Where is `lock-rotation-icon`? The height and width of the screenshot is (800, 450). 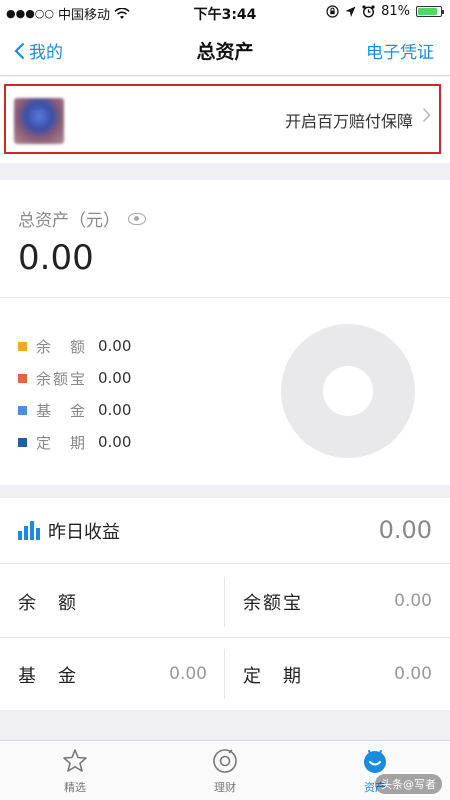 lock-rotation-icon is located at coordinates (332, 11).